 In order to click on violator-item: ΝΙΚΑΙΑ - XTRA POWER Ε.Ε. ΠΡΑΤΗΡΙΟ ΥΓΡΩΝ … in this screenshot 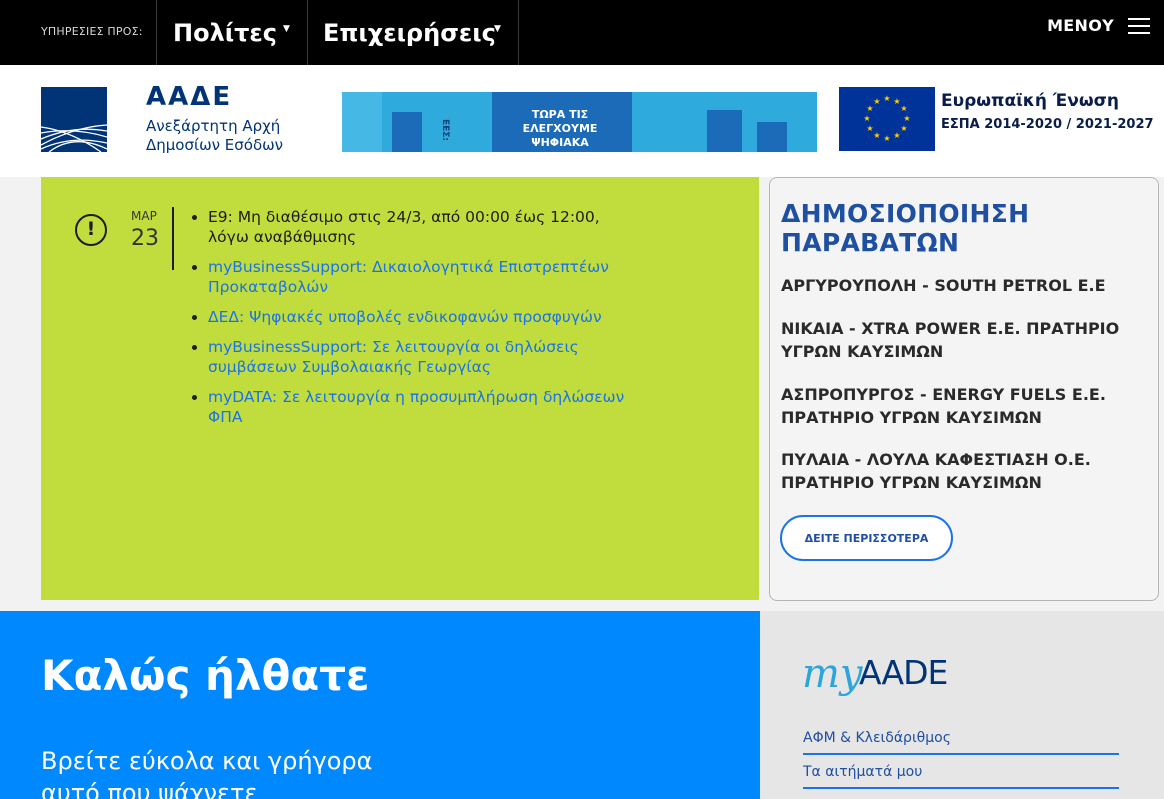, I will do `click(966, 340)`.